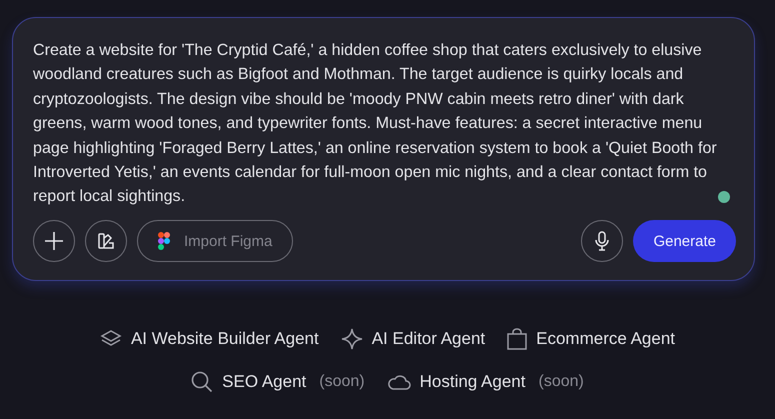 This screenshot has height=419, width=775. I want to click on agent-link: Ecommerce Agent, so click(606, 339).